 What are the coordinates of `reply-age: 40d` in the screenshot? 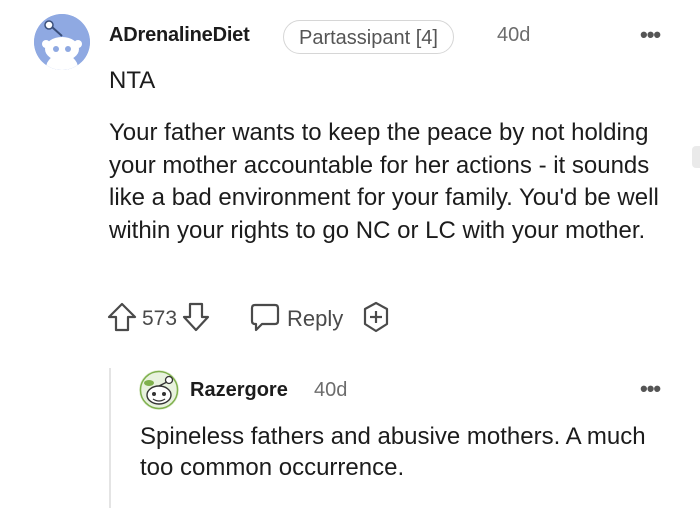 It's located at (330, 390).